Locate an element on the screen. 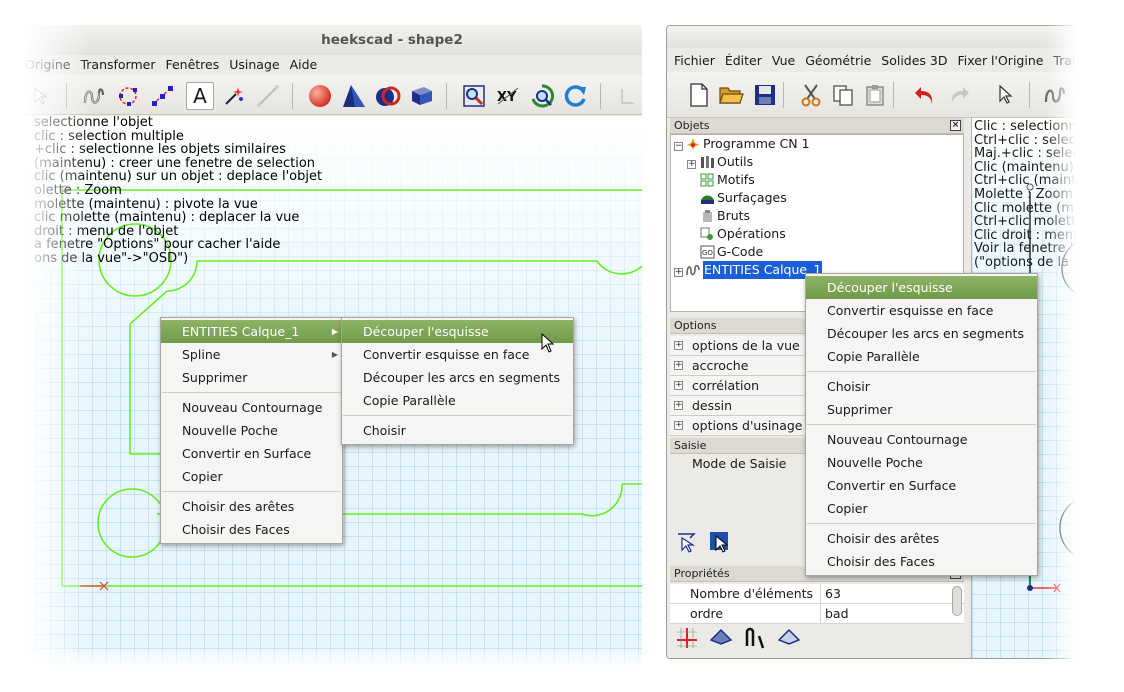 Image resolution: width=1124 pixels, height=692 pixels. new-file-icon is located at coordinates (699, 95).